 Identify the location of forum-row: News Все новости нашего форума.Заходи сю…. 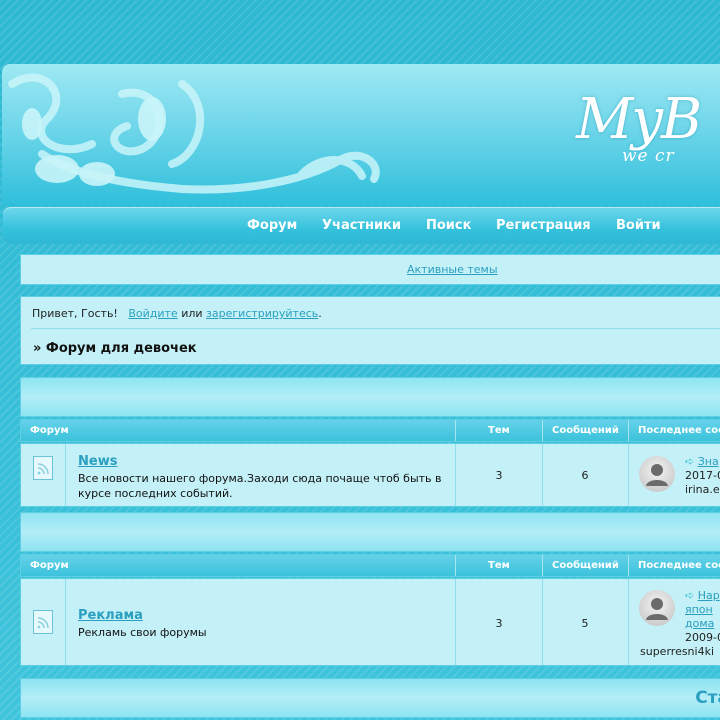
(370, 475).